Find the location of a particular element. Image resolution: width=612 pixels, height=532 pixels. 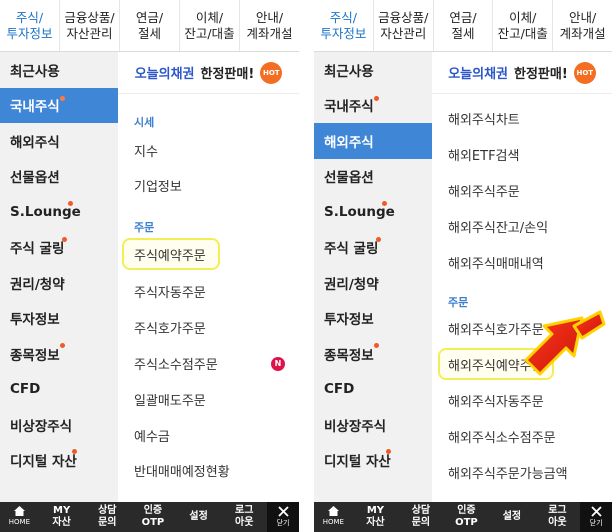

menu-item-overseas-auto-order: 해외주식자동주문 is located at coordinates (522, 400).